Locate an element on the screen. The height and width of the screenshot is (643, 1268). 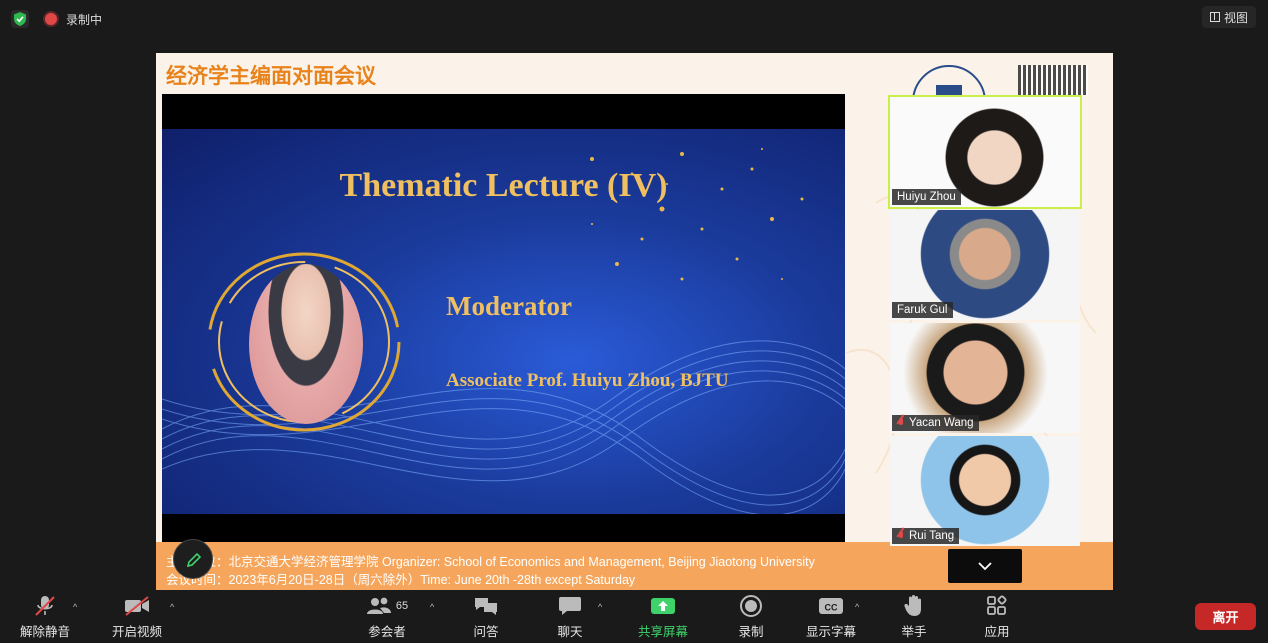
start-video-label: 开启视频 is located at coordinates (136, 632).